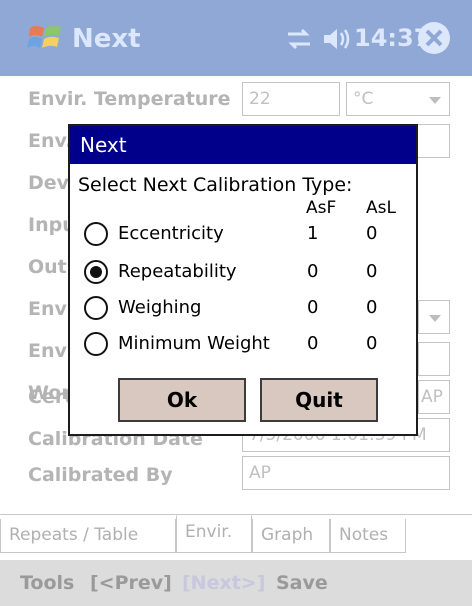  I want to click on next-menu: [Next>], so click(223, 583).